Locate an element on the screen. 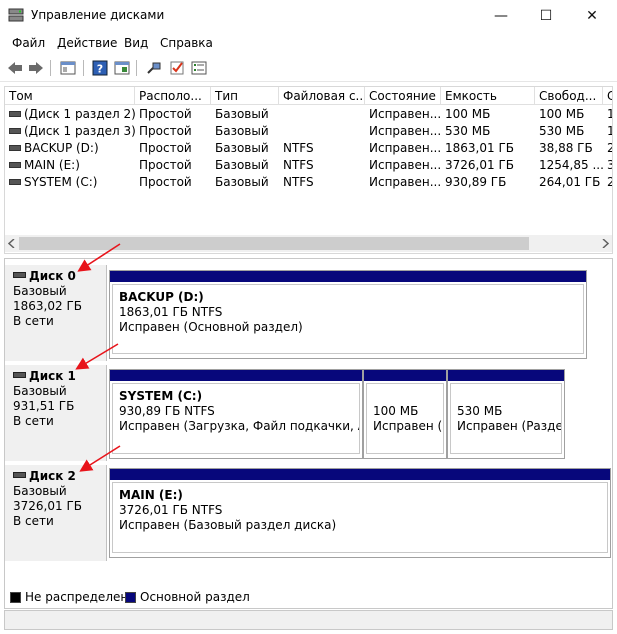  primary-swatch is located at coordinates (130, 597).